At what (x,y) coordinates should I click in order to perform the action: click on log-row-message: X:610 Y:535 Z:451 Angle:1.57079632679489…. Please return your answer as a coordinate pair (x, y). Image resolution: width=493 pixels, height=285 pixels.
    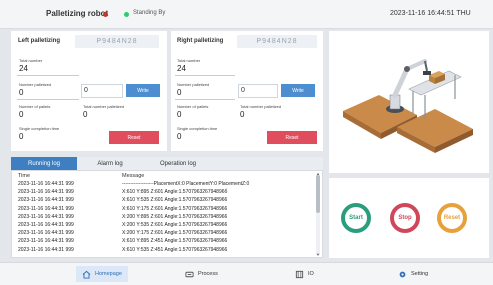
    Looking at the image, I should click on (175, 249).